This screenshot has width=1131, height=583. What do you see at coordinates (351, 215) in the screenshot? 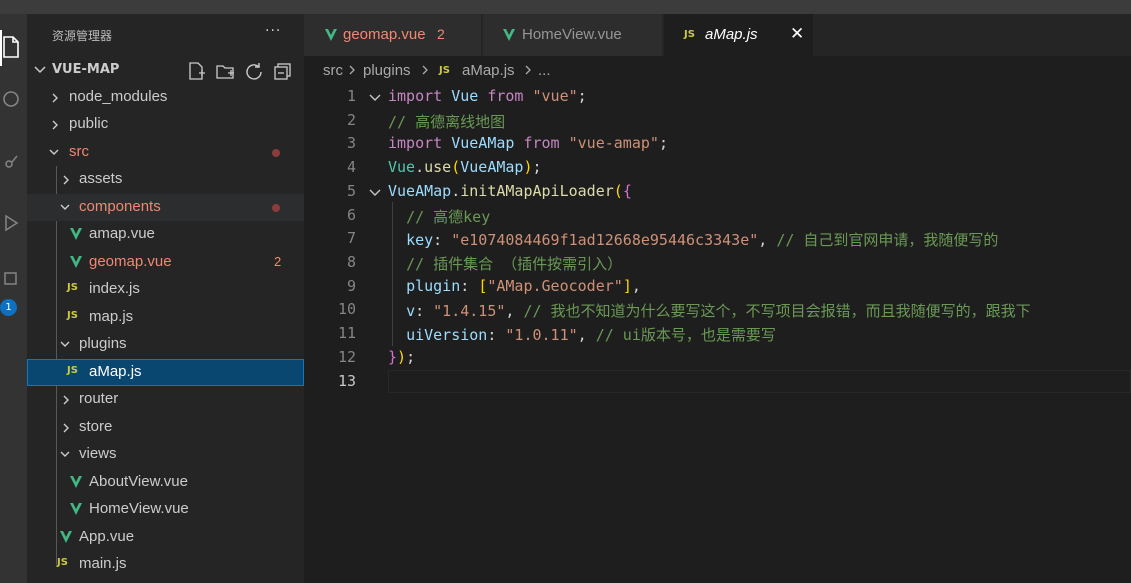
I see `line-number: 6` at bounding box center [351, 215].